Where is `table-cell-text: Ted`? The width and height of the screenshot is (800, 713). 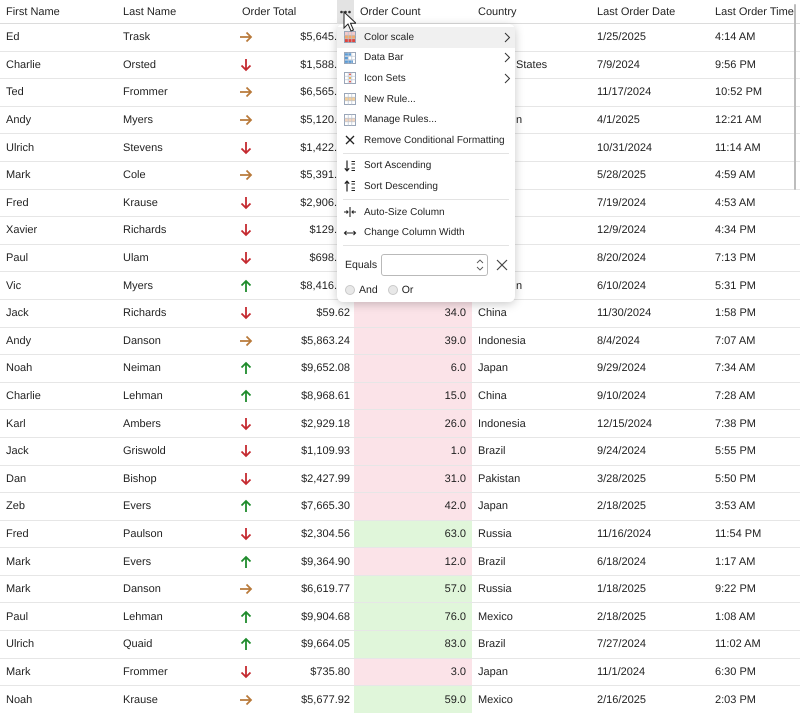
table-cell-text: Ted is located at coordinates (15, 92).